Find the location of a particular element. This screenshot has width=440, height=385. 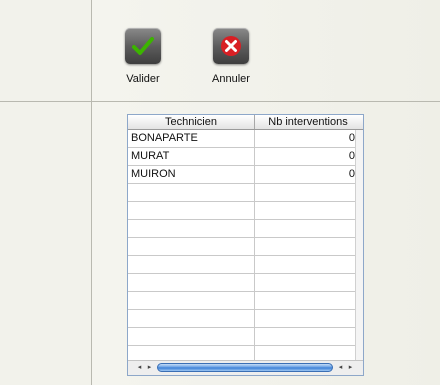

technicien-cell: MUIRON is located at coordinates (191, 174).